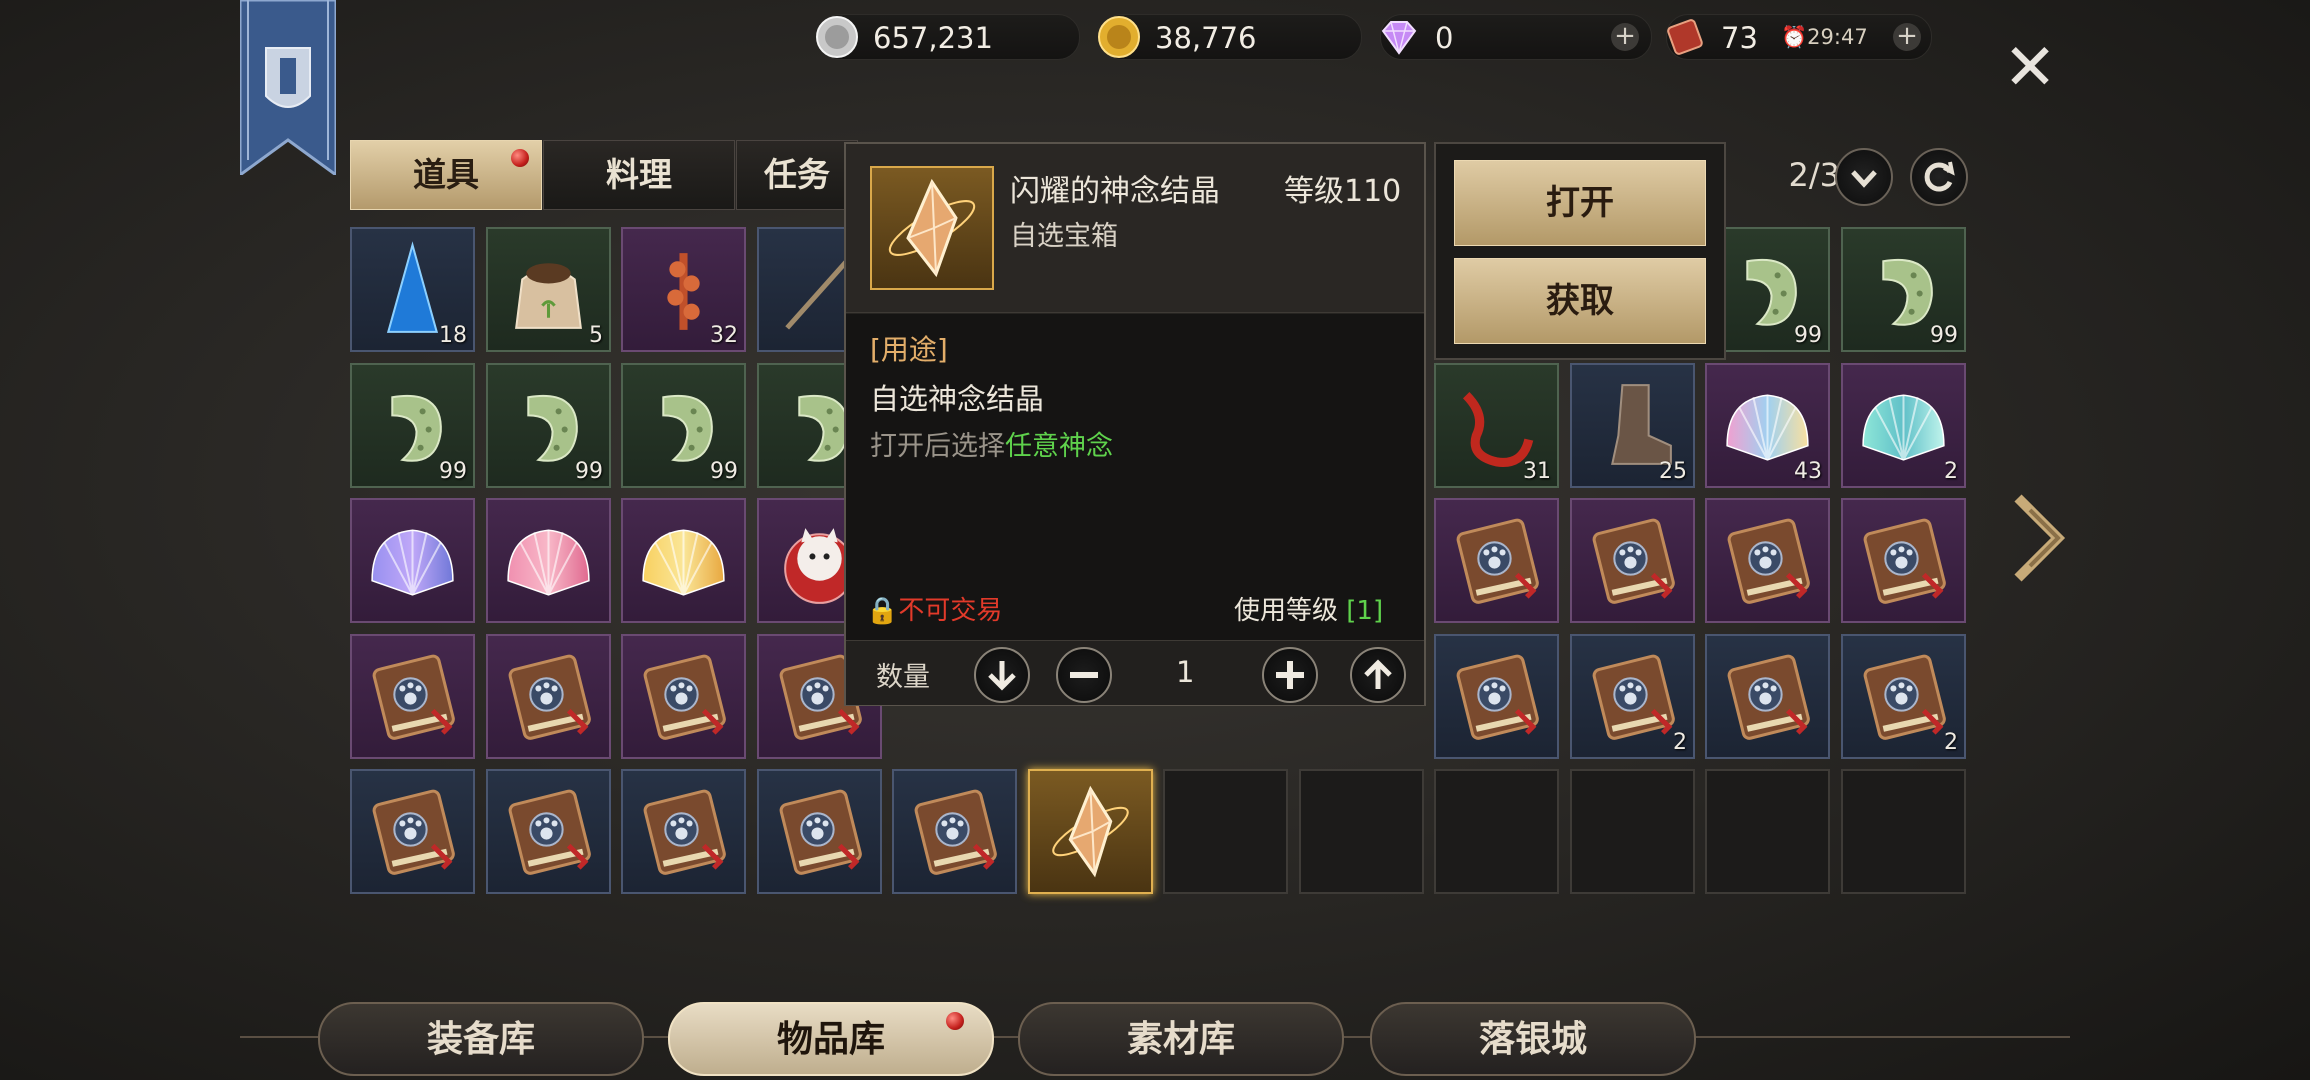 The width and height of the screenshot is (2310, 1080). Describe the element at coordinates (1814, 175) in the screenshot. I see `page-indicator: 2/3` at that location.